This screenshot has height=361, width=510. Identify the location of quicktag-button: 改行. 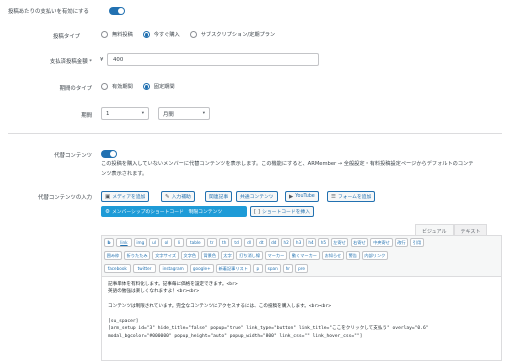
(401, 242).